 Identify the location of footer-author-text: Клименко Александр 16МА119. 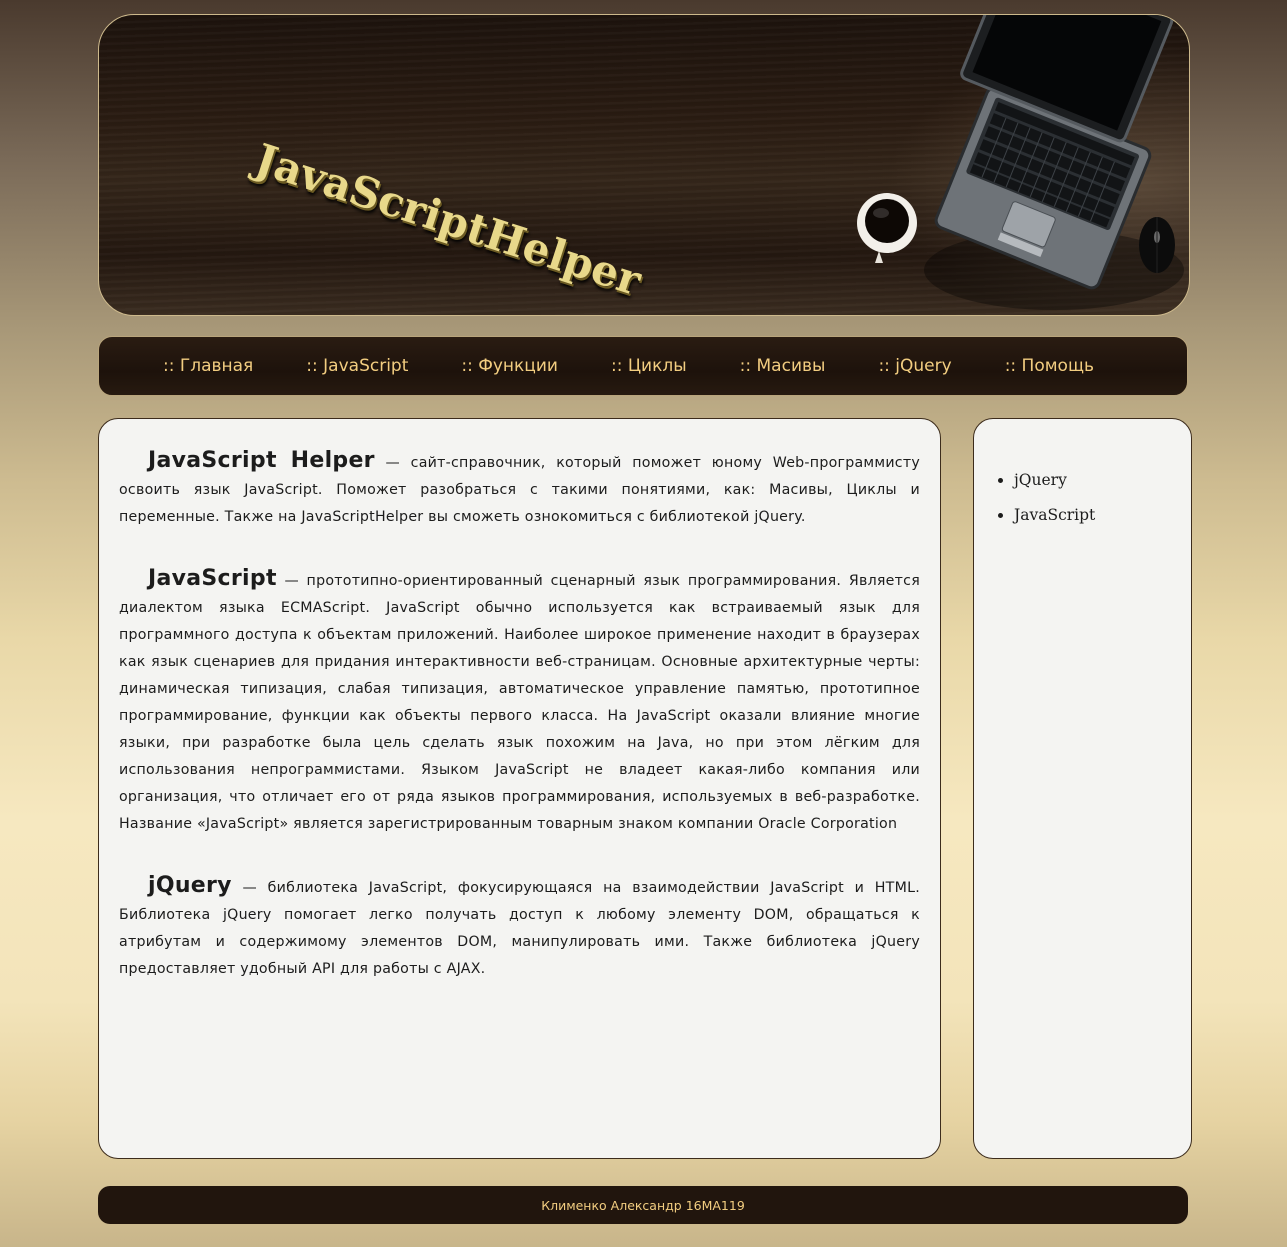
(643, 1205).